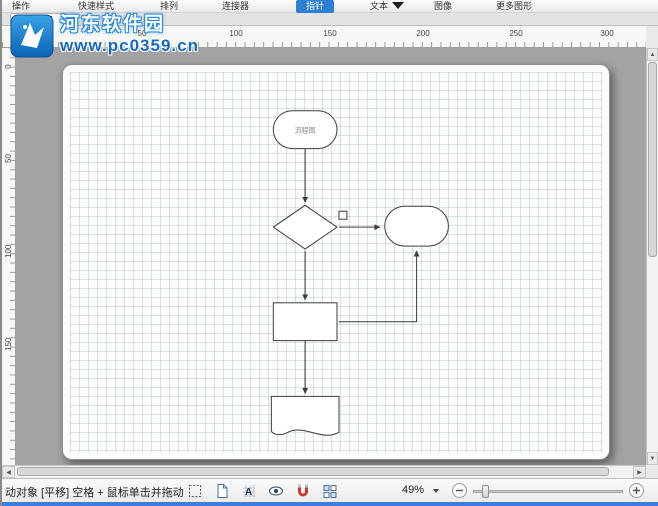 The image size is (658, 506). Describe the element at coordinates (652, 159) in the screenshot. I see `vertical-scrollbar-thumb` at that location.